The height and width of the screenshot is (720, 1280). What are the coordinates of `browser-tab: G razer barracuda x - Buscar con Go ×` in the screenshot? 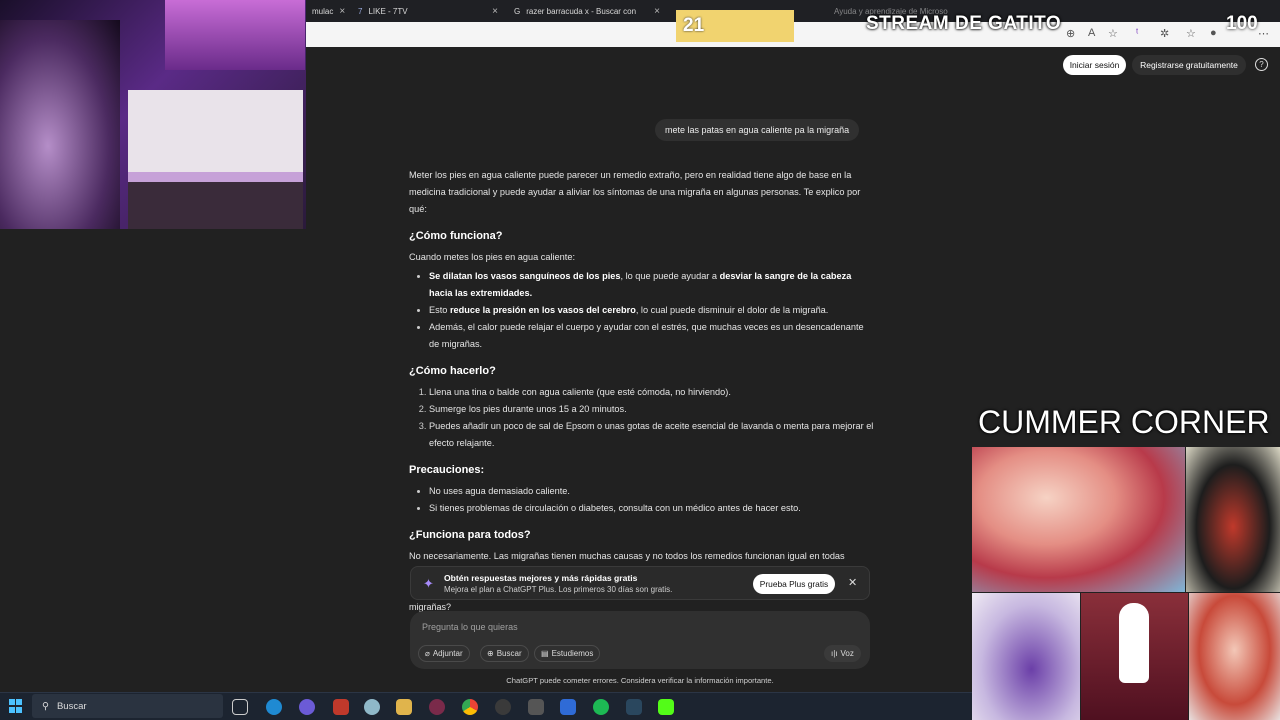 It's located at (587, 11).